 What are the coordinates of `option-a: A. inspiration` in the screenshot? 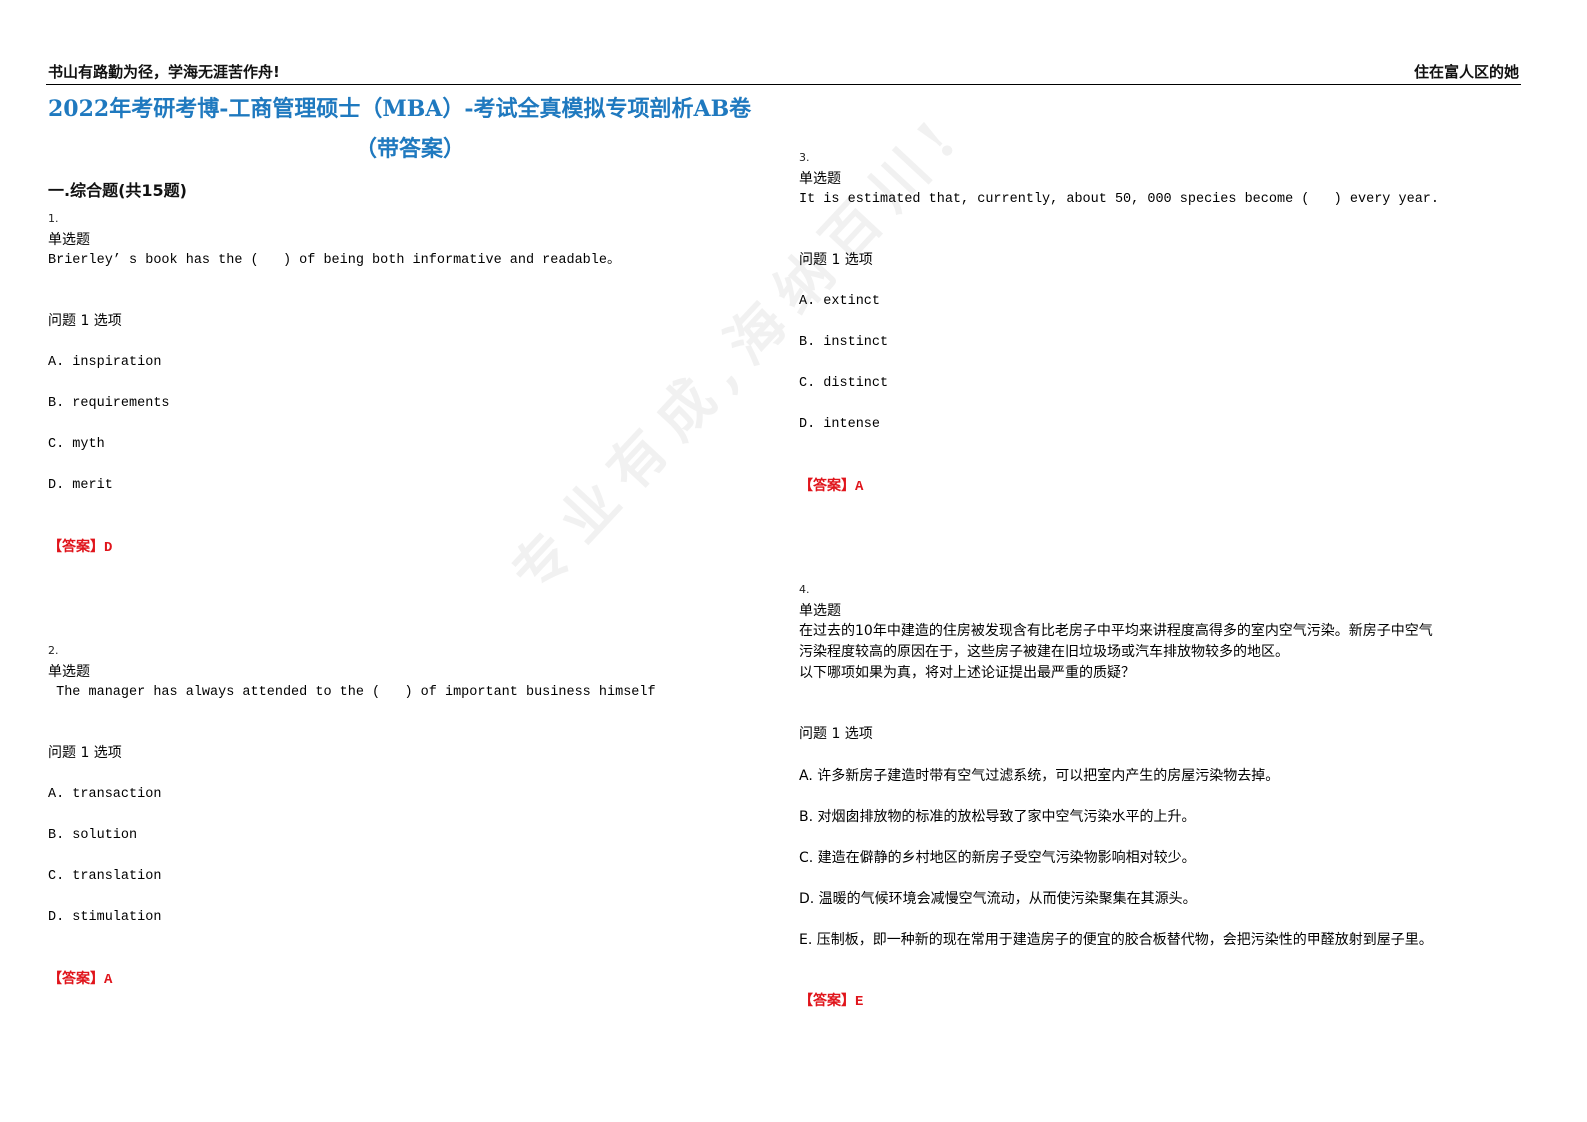 It's located at (105, 362).